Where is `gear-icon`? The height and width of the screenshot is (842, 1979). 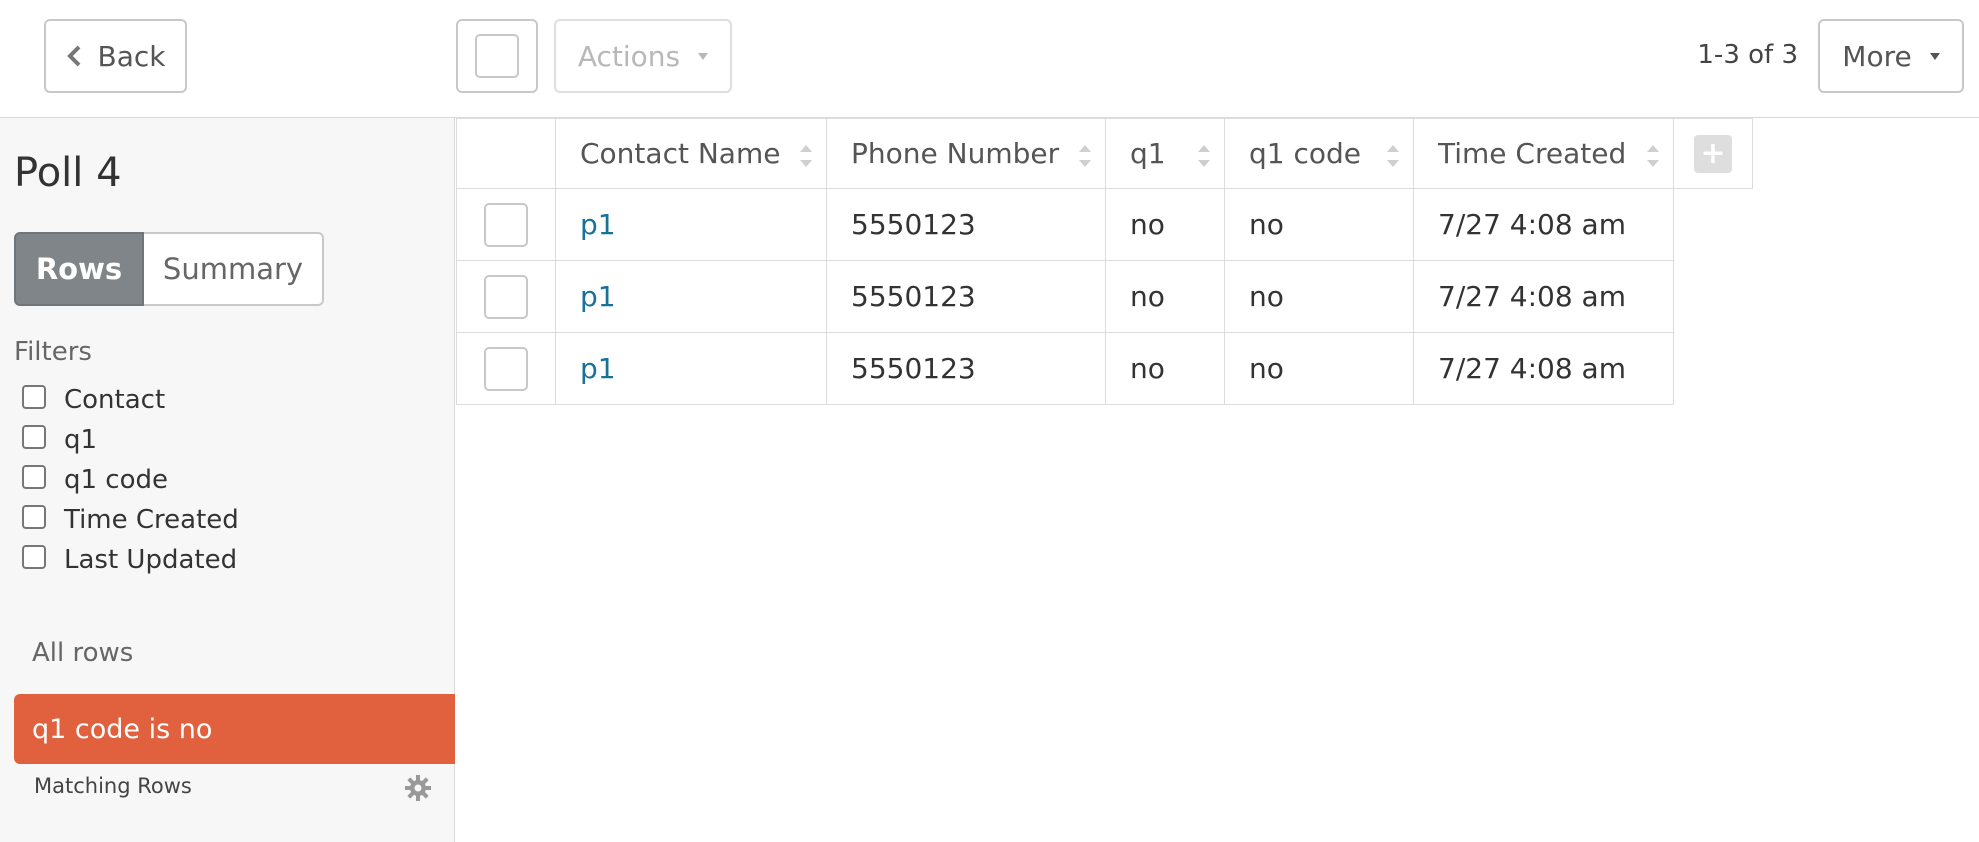 gear-icon is located at coordinates (418, 788).